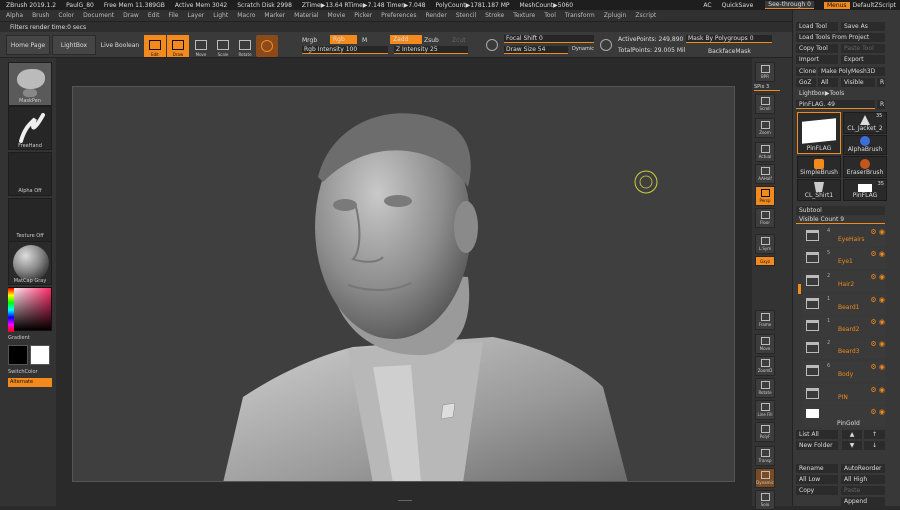 Image resolution: width=900 pixels, height=510 pixels. What do you see at coordinates (840, 37) in the screenshot?
I see `load-tools-from-project-button: Load Tools From Project` at bounding box center [840, 37].